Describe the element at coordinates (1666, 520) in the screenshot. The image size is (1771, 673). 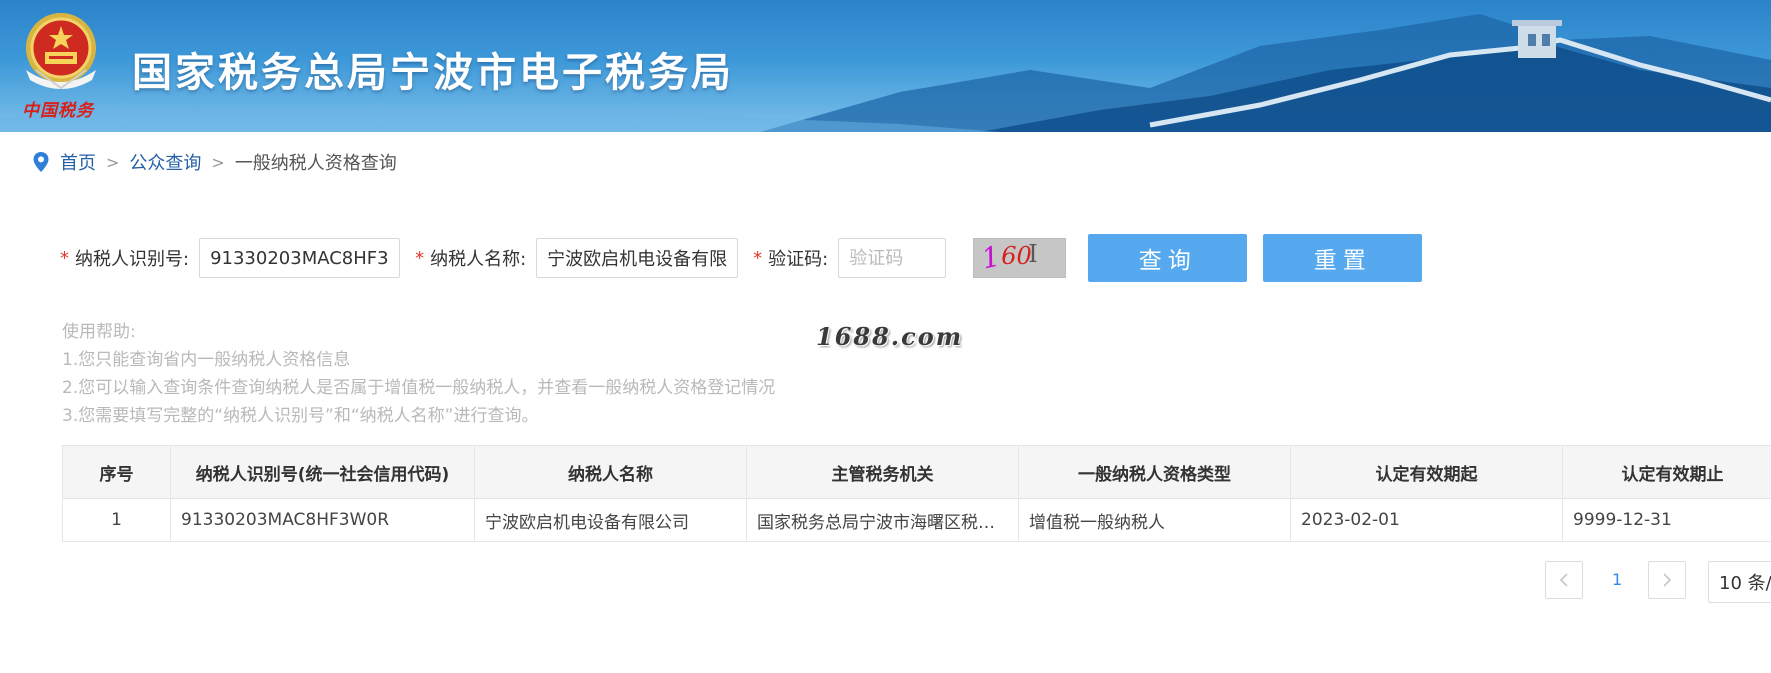
I see `table-cell: 9999-12-31` at that location.